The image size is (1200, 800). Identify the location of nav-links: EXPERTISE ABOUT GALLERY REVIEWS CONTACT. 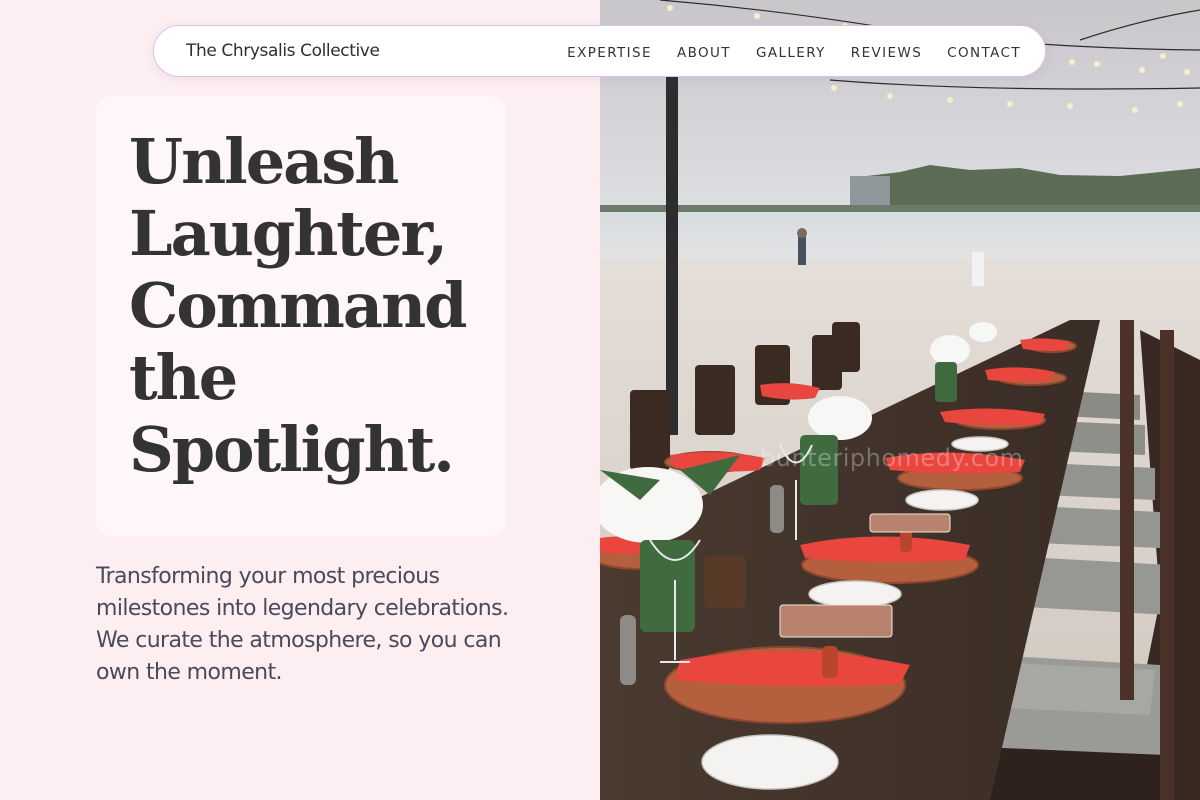
(794, 51).